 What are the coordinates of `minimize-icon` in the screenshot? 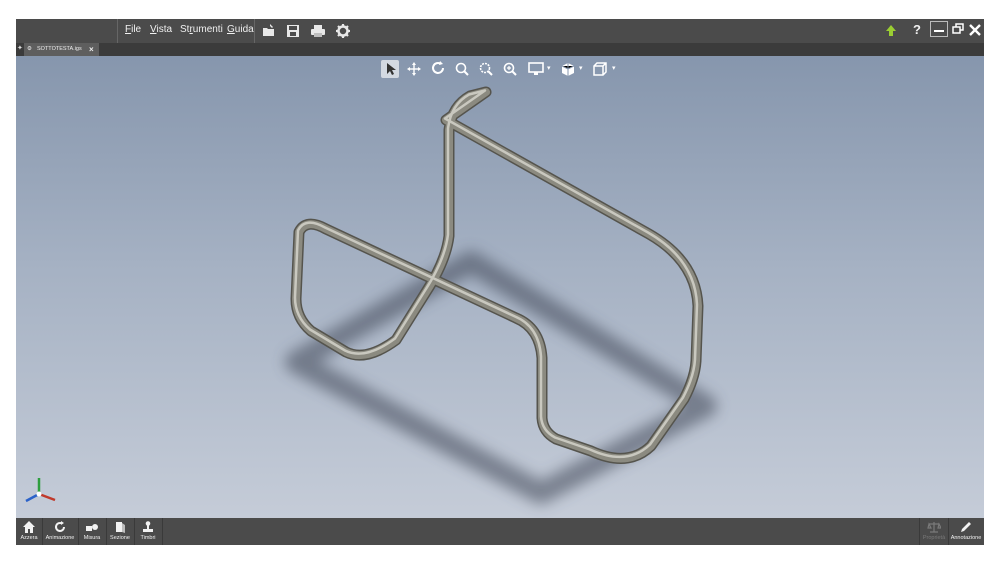 It's located at (939, 29).